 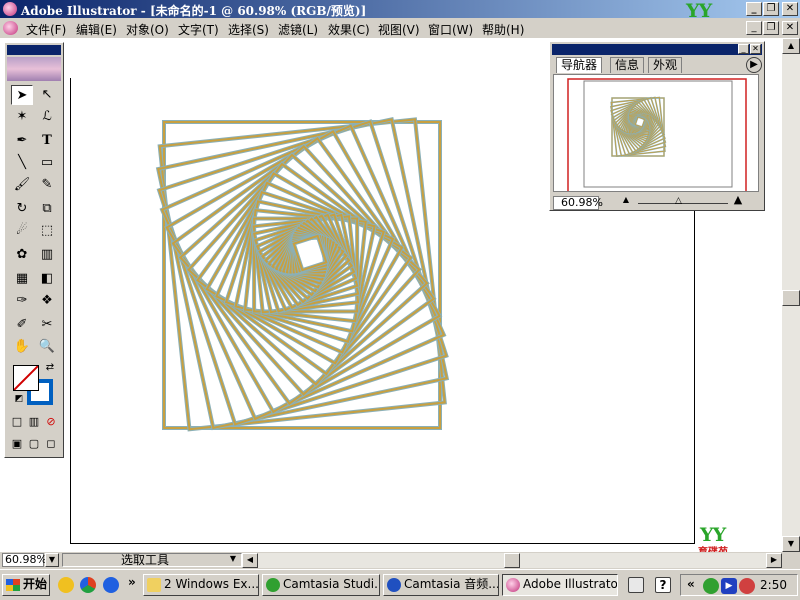 I want to click on no-fill-slash-icon, so click(x=26, y=378).